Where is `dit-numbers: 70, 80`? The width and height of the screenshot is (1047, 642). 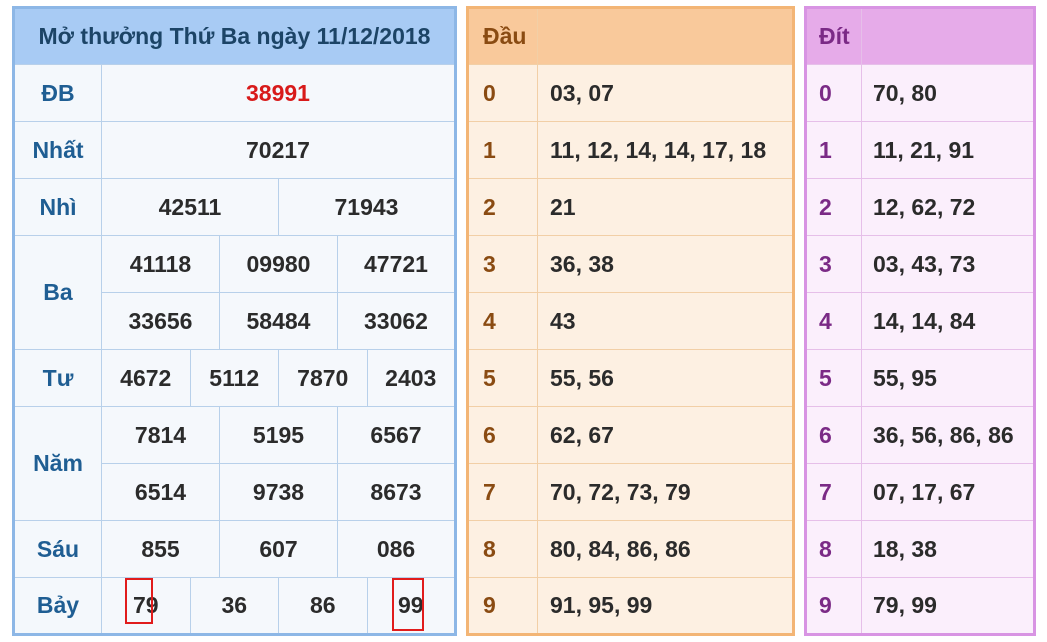
dit-numbers: 70, 80 is located at coordinates (948, 93).